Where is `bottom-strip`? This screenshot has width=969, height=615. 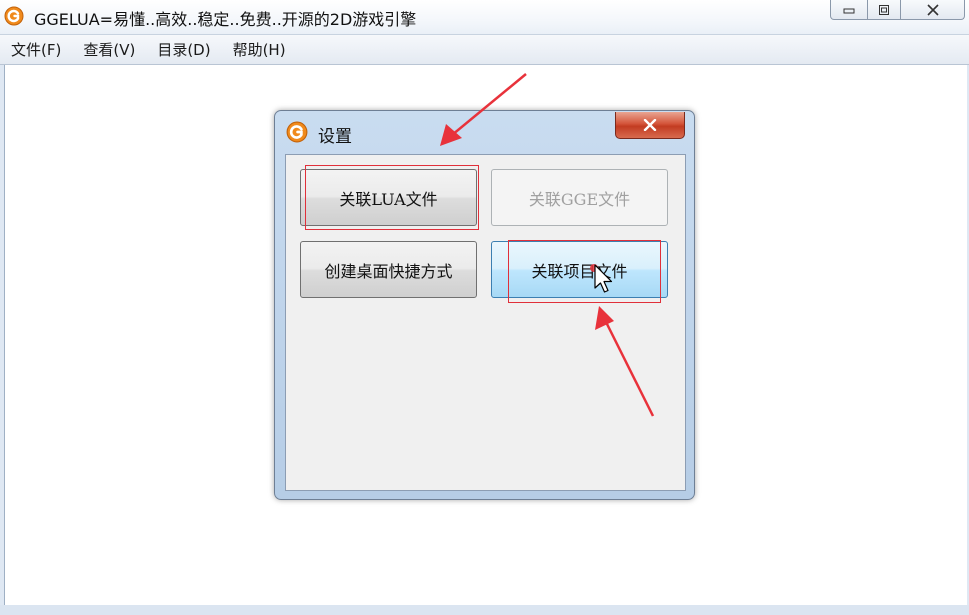 bottom-strip is located at coordinates (484, 610).